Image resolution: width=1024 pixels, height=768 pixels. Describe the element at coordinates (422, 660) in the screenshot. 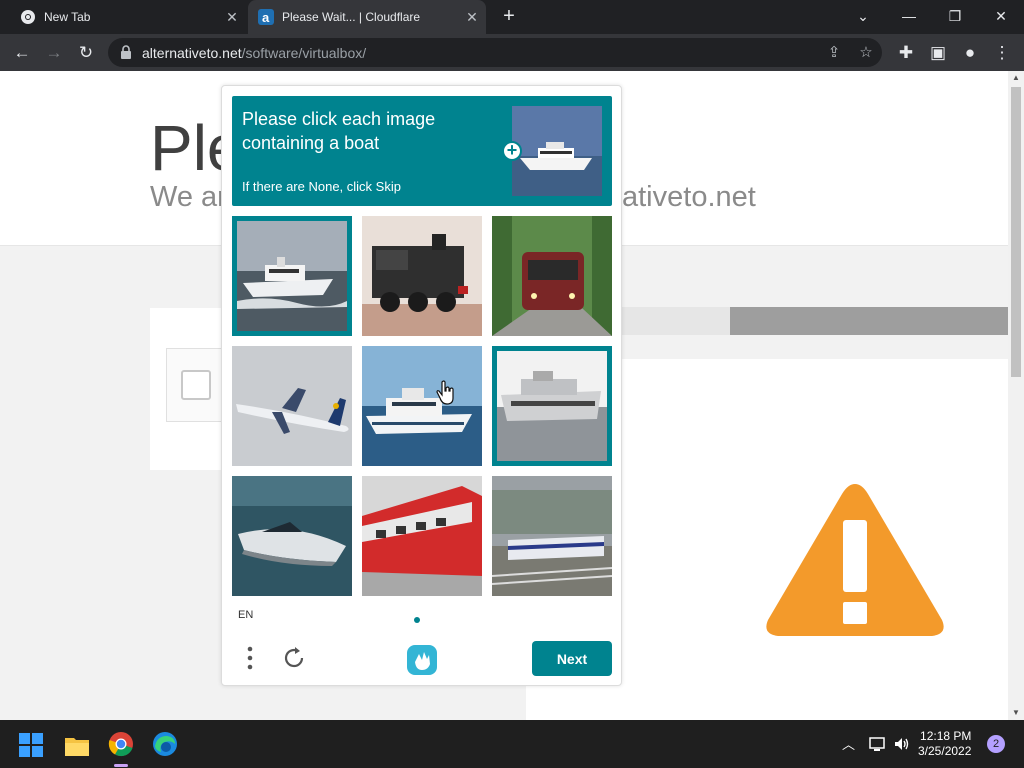

I see `hcaptcha-logo-icon` at that location.